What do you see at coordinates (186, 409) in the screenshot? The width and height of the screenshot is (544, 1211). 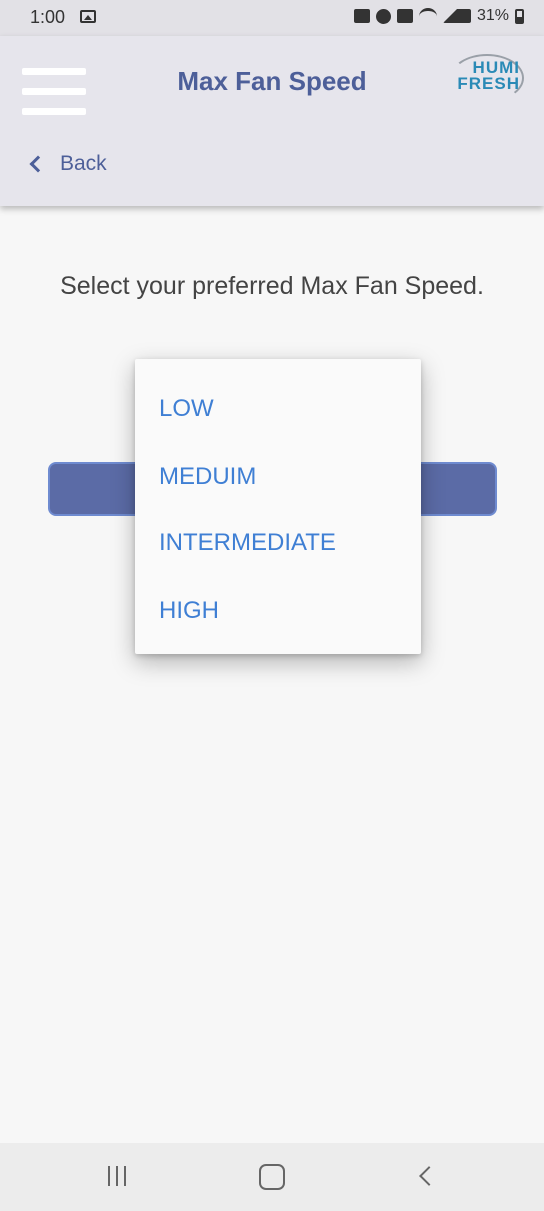 I see `option-low: LOW` at bounding box center [186, 409].